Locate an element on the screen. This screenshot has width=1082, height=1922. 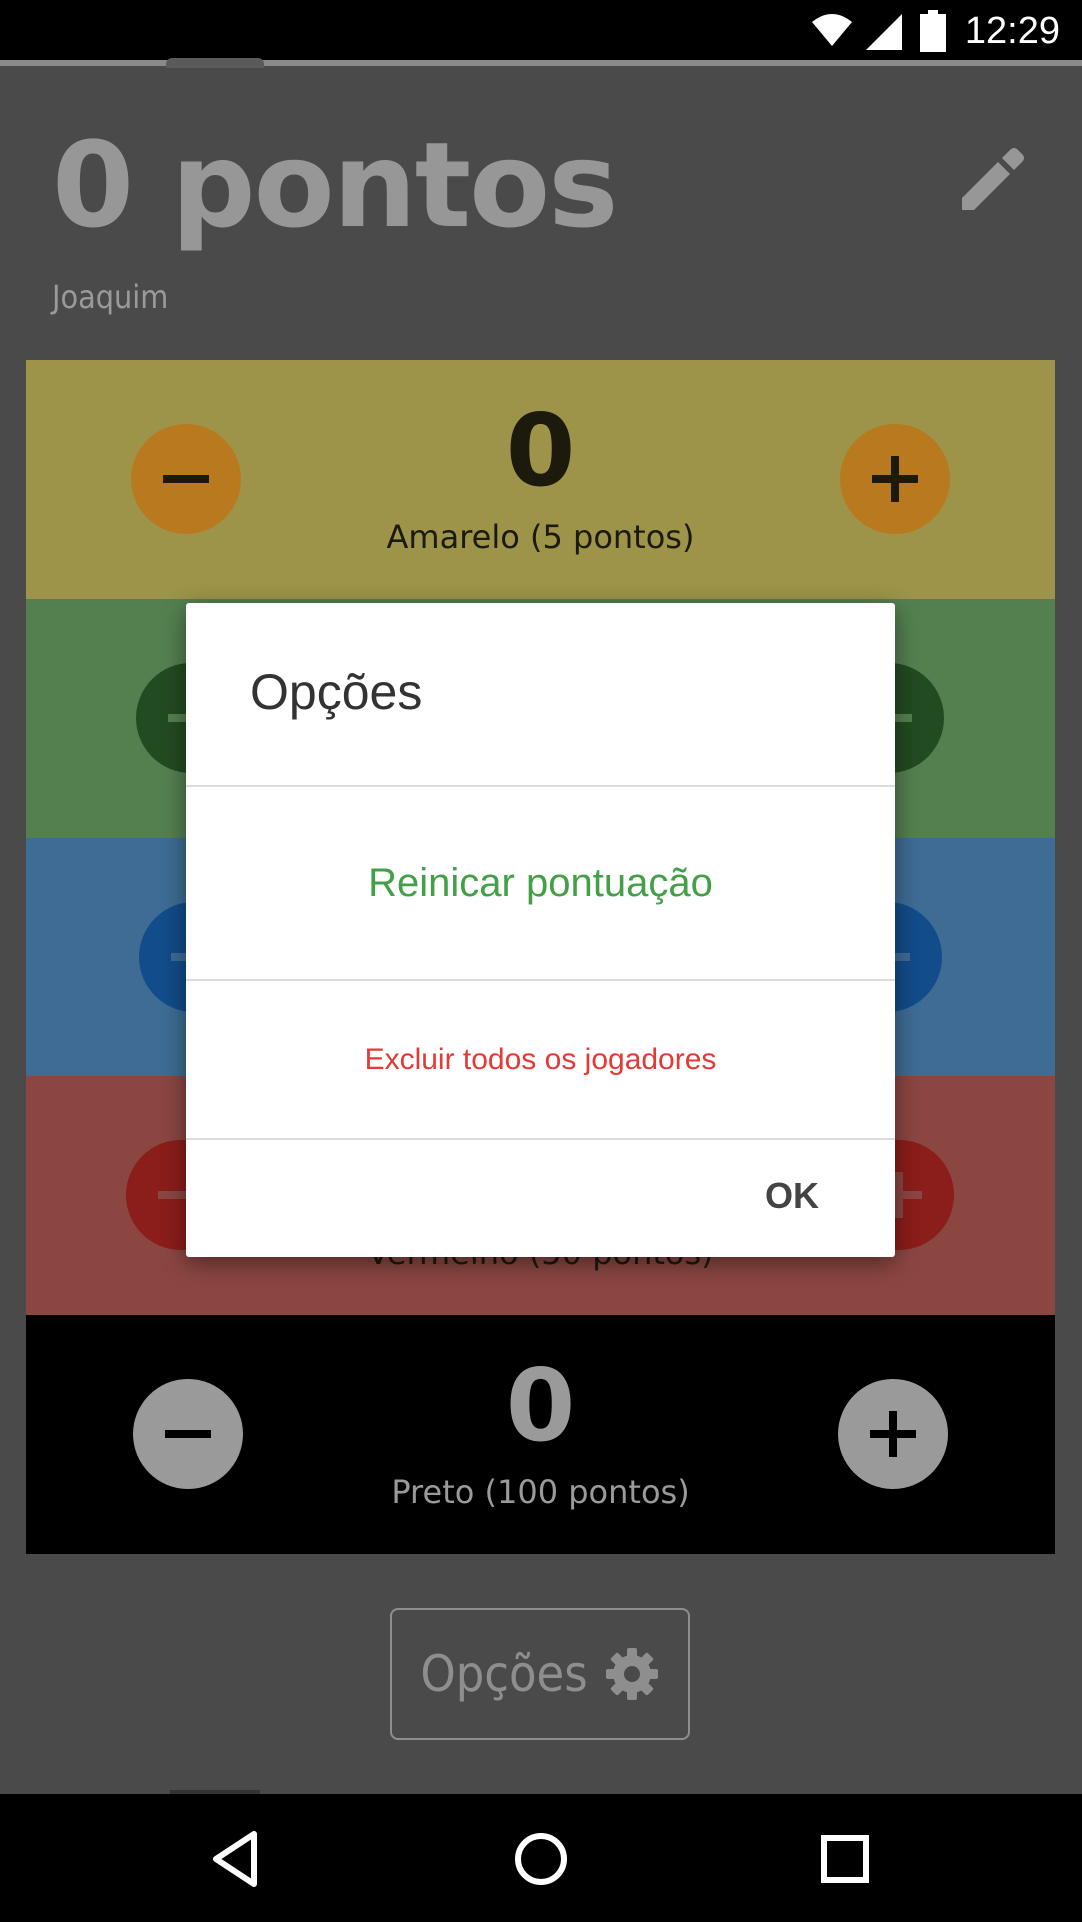
options-button: Opções is located at coordinates (540, 1674).